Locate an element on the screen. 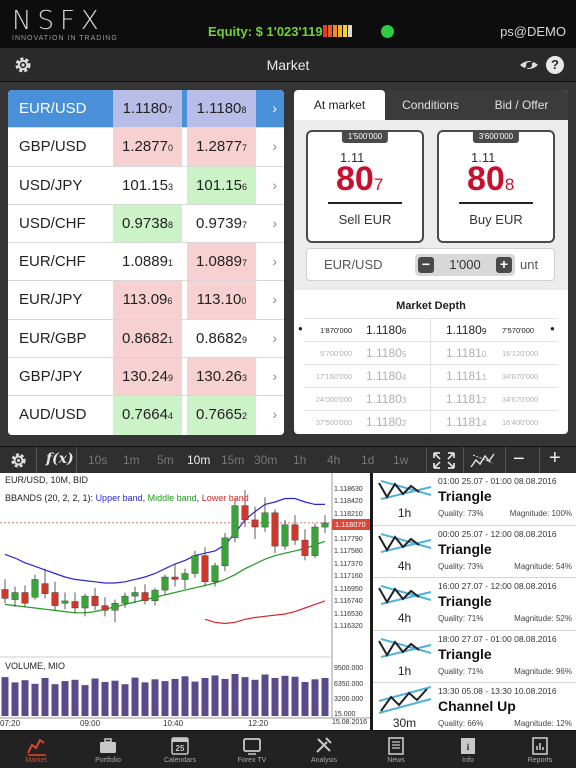 The height and width of the screenshot is (768, 576). timeframe-1w: 1w is located at coordinates (400, 460).